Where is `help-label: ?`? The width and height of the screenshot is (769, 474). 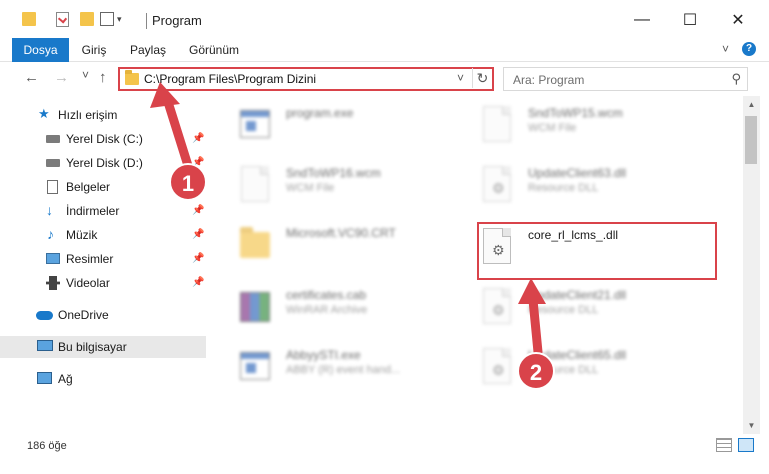
help-label: ? is located at coordinates (749, 48).